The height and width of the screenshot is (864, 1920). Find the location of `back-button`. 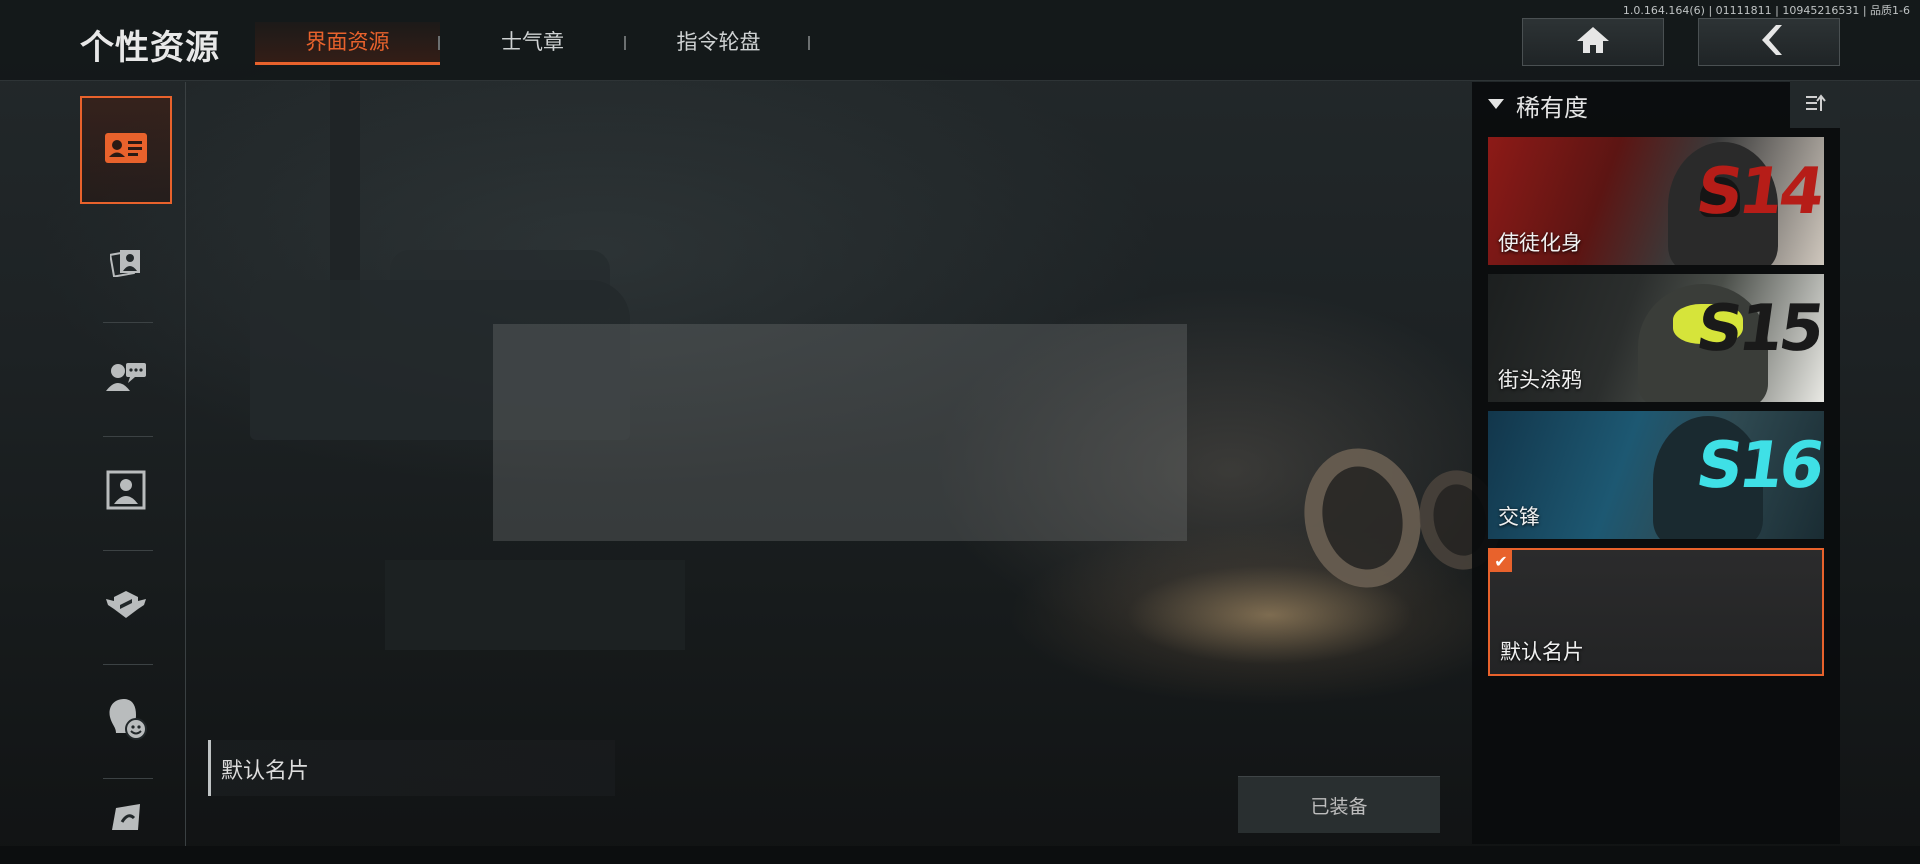

back-button is located at coordinates (1769, 42).